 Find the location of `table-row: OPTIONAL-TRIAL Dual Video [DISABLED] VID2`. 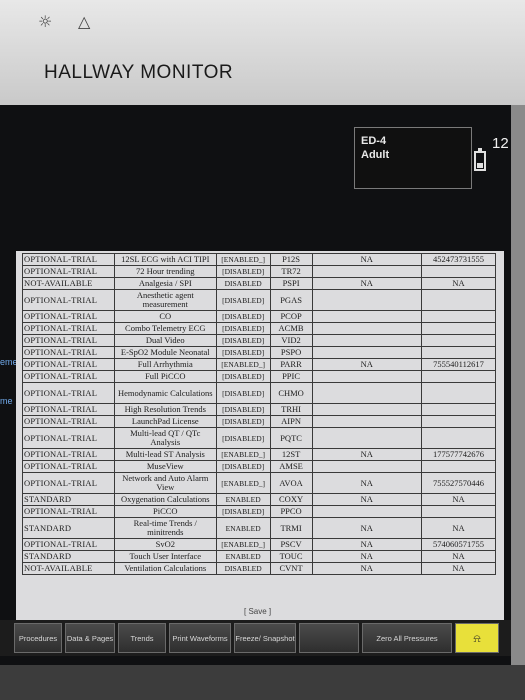

table-row: OPTIONAL-TRIAL Dual Video [DISABLED] VID2 is located at coordinates (259, 340).